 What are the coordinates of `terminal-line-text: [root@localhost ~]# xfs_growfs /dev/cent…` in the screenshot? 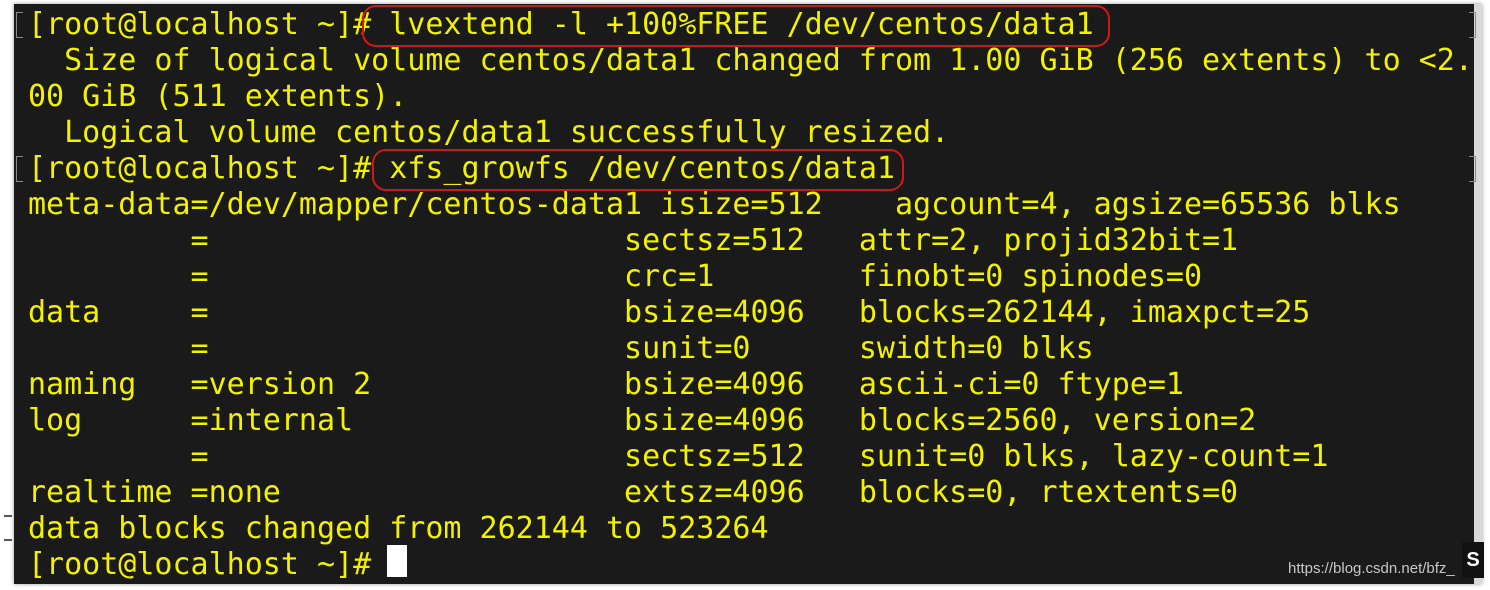 It's located at (461, 168).